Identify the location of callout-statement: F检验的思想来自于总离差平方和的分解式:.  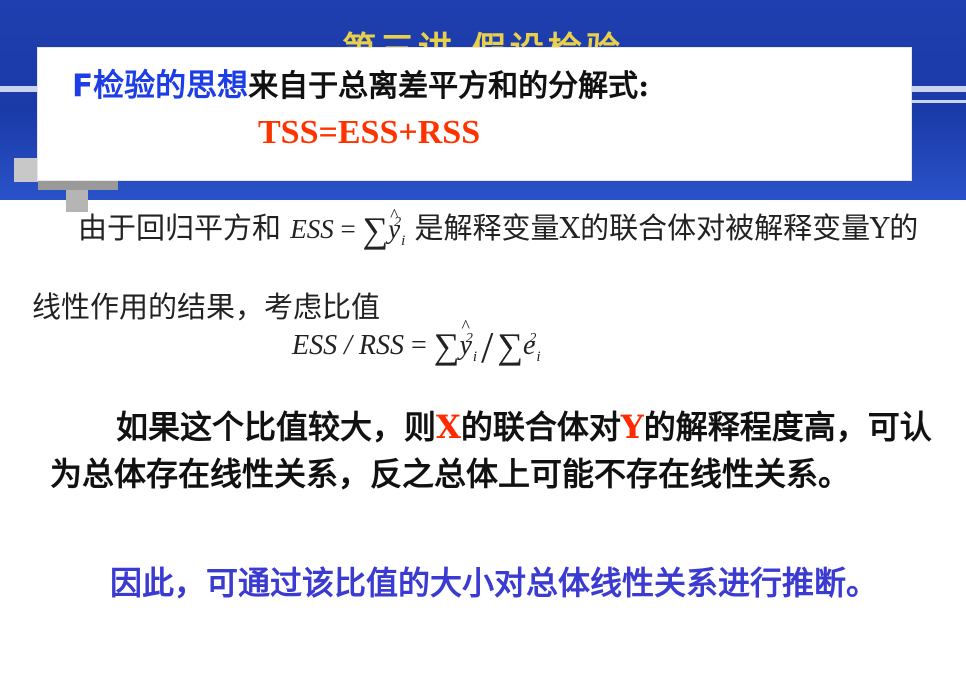
(360, 82).